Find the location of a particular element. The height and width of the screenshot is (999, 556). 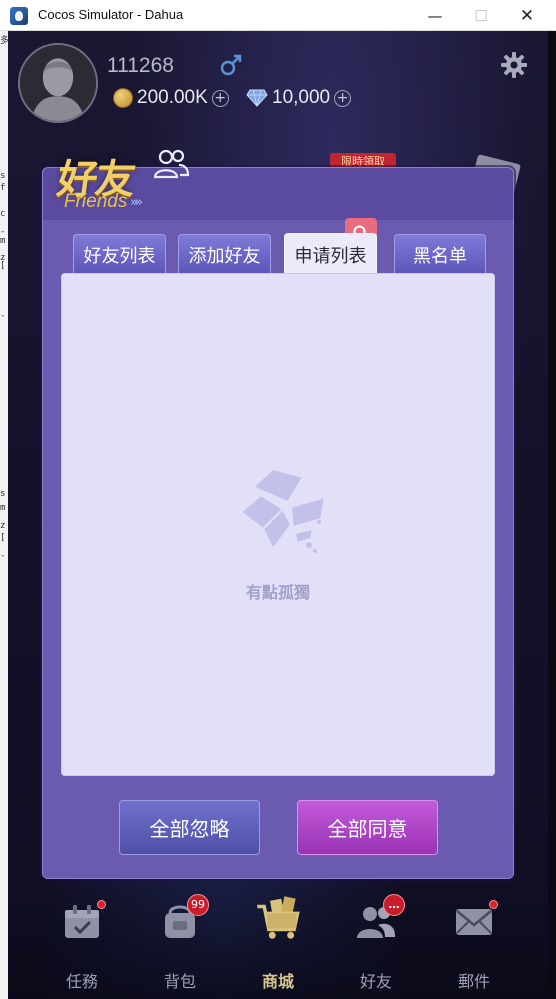

friends-title-arrows: »» is located at coordinates (136, 202).